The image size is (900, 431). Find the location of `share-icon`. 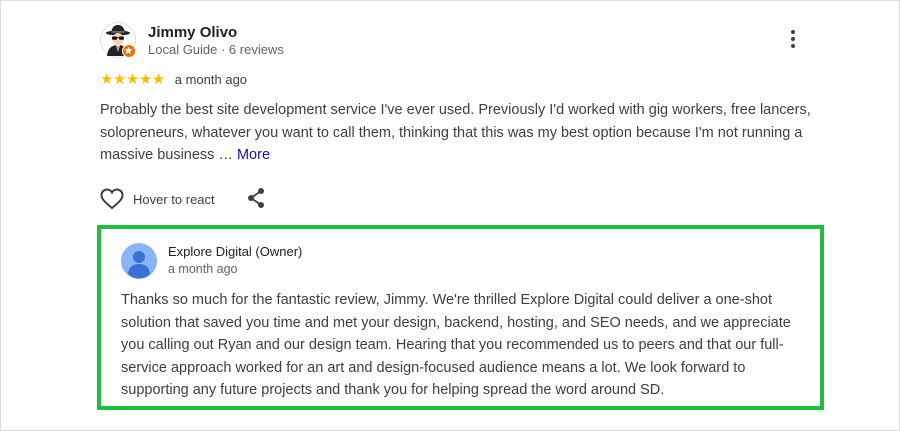

share-icon is located at coordinates (256, 198).